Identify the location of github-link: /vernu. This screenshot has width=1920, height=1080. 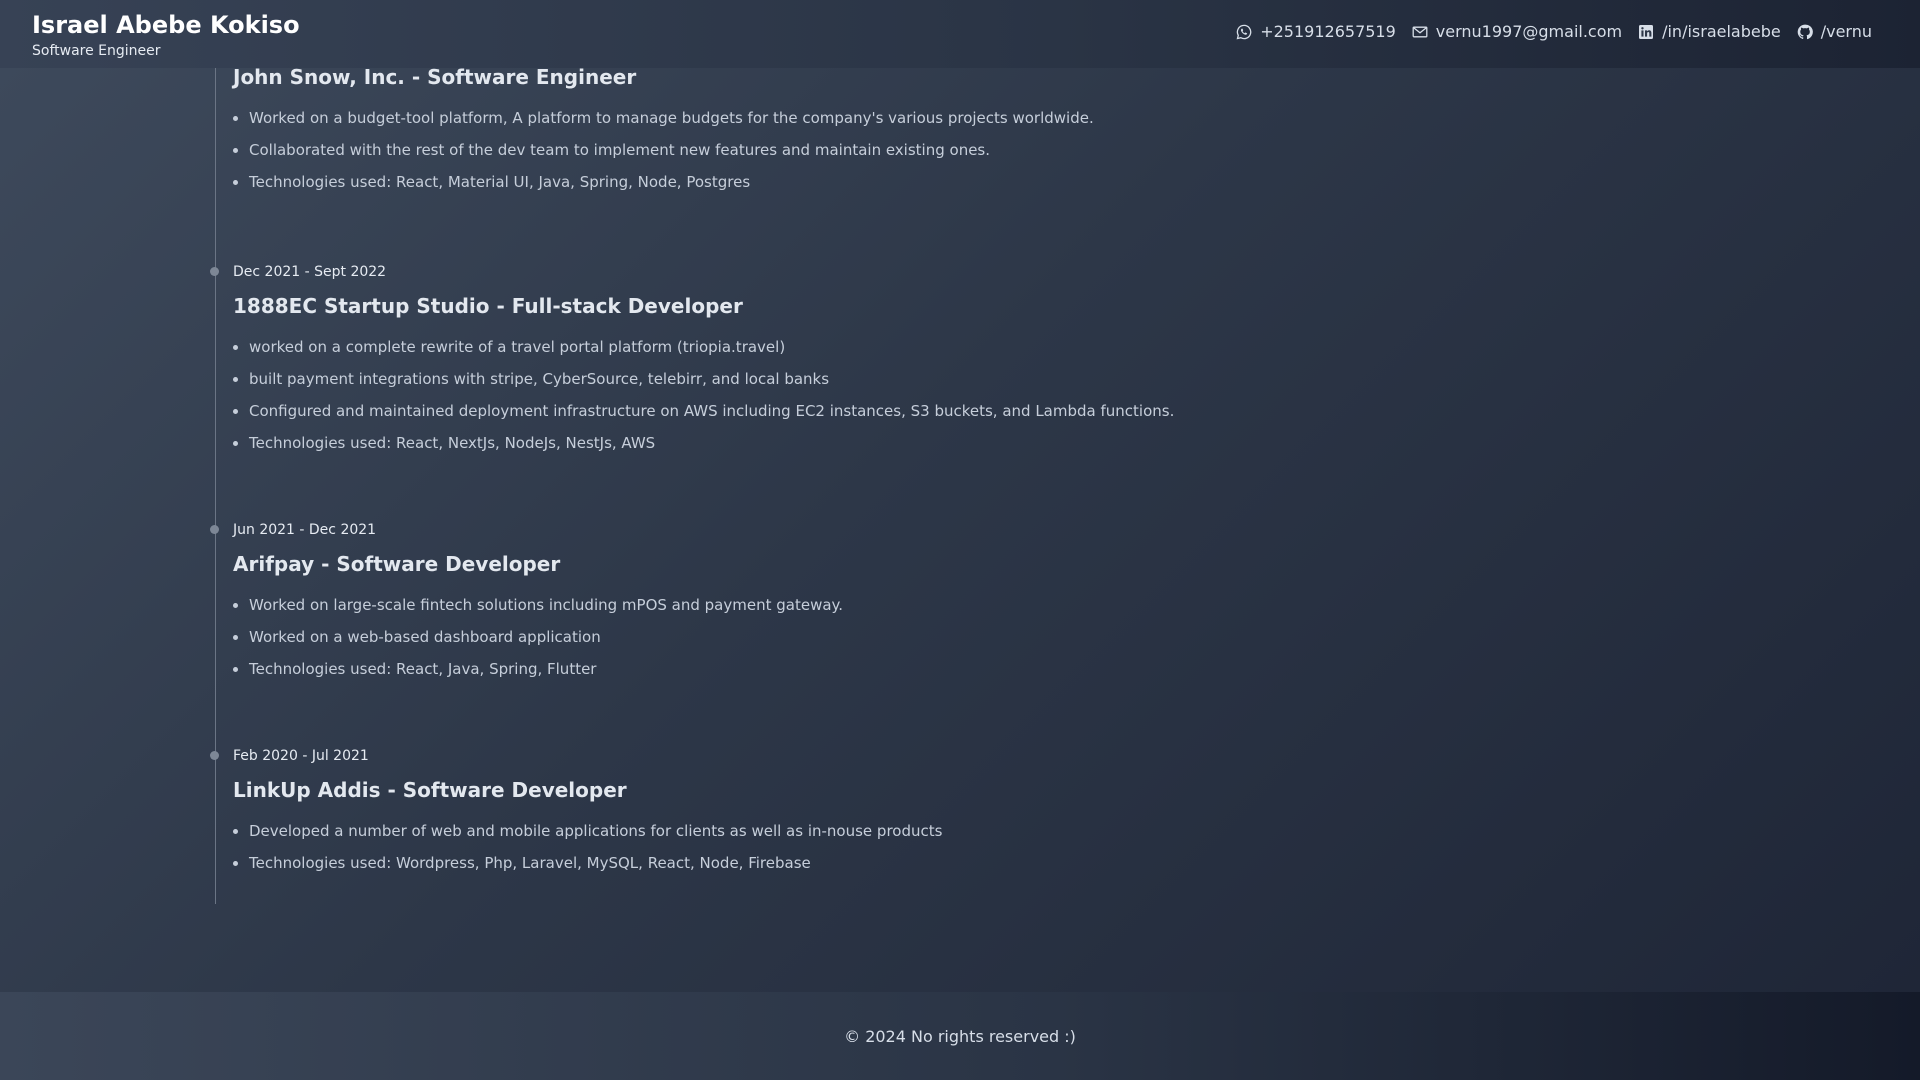
(1834, 31).